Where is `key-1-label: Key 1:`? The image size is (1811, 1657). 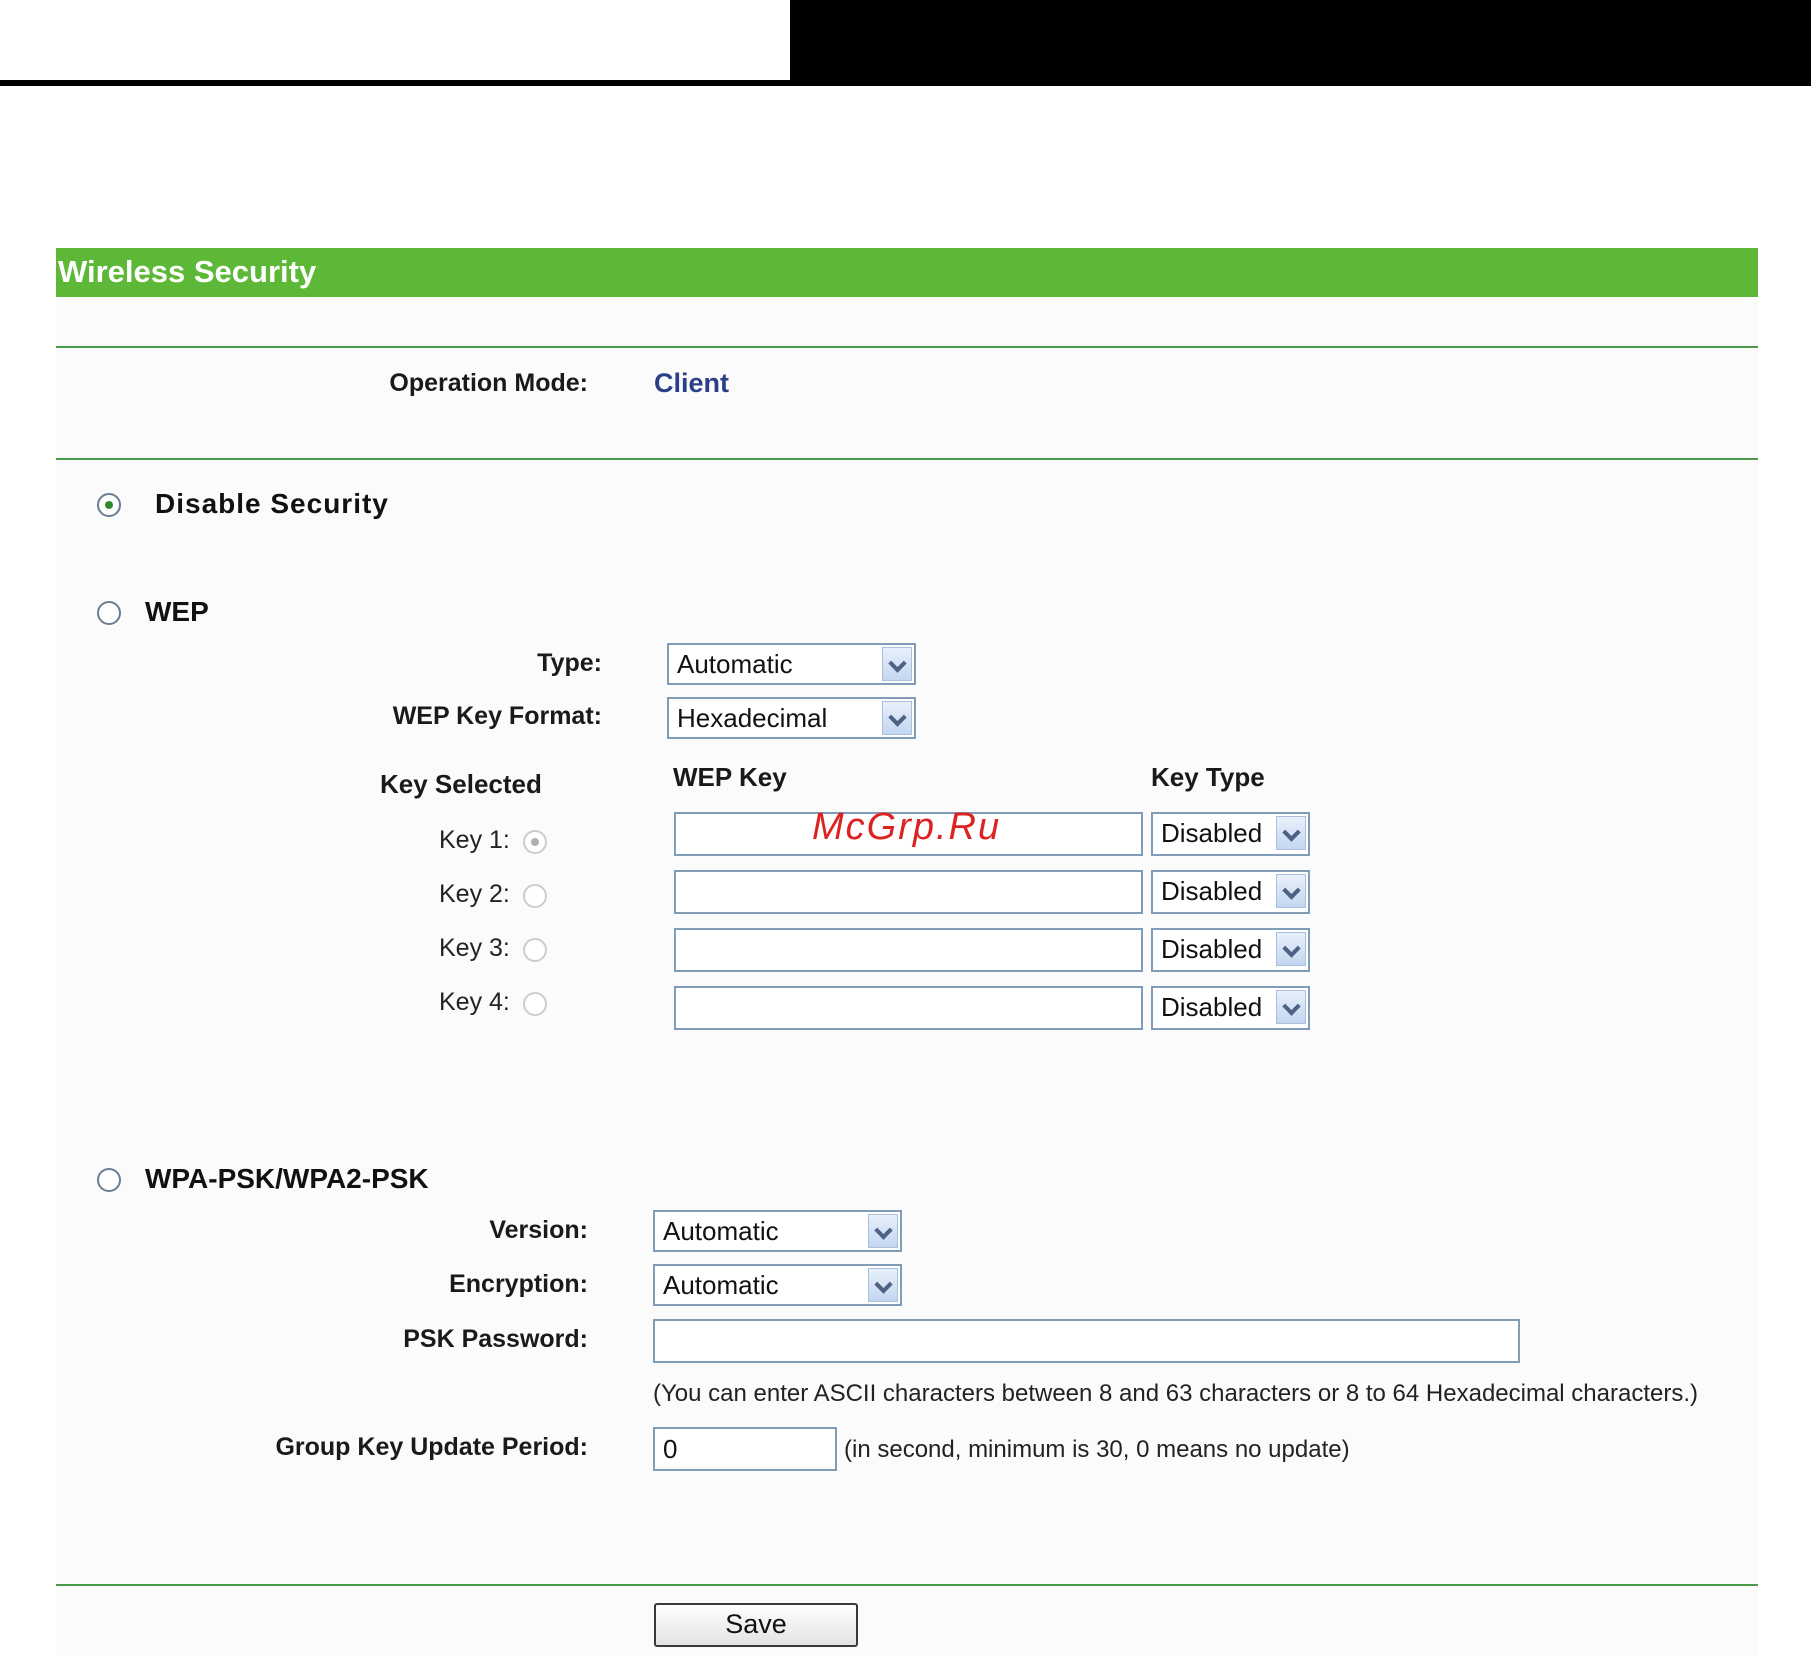
key-1-label: Key 1: is located at coordinates (474, 840).